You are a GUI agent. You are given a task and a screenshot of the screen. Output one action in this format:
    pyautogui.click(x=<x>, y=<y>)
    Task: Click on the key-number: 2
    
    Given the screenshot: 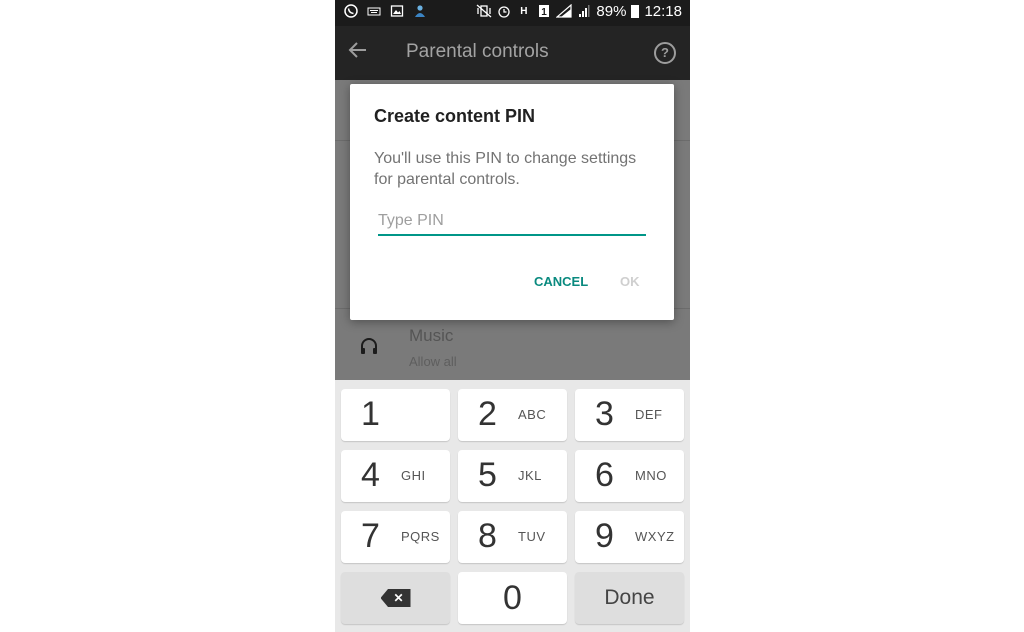 What is the action you would take?
    pyautogui.click(x=487, y=414)
    